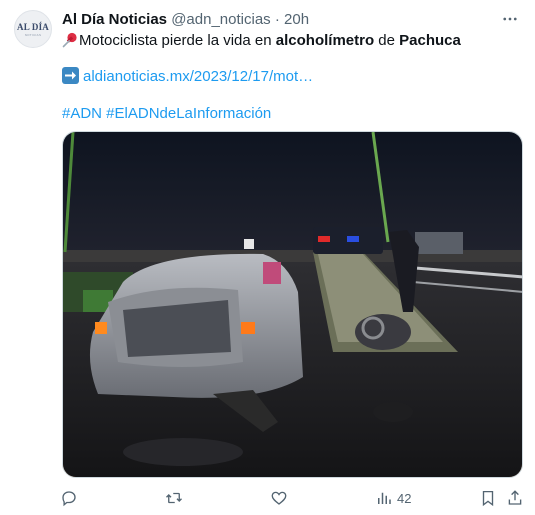 This screenshot has height=515, width=535. Describe the element at coordinates (267, 499) in the screenshot. I see `action-bar: 42` at that location.